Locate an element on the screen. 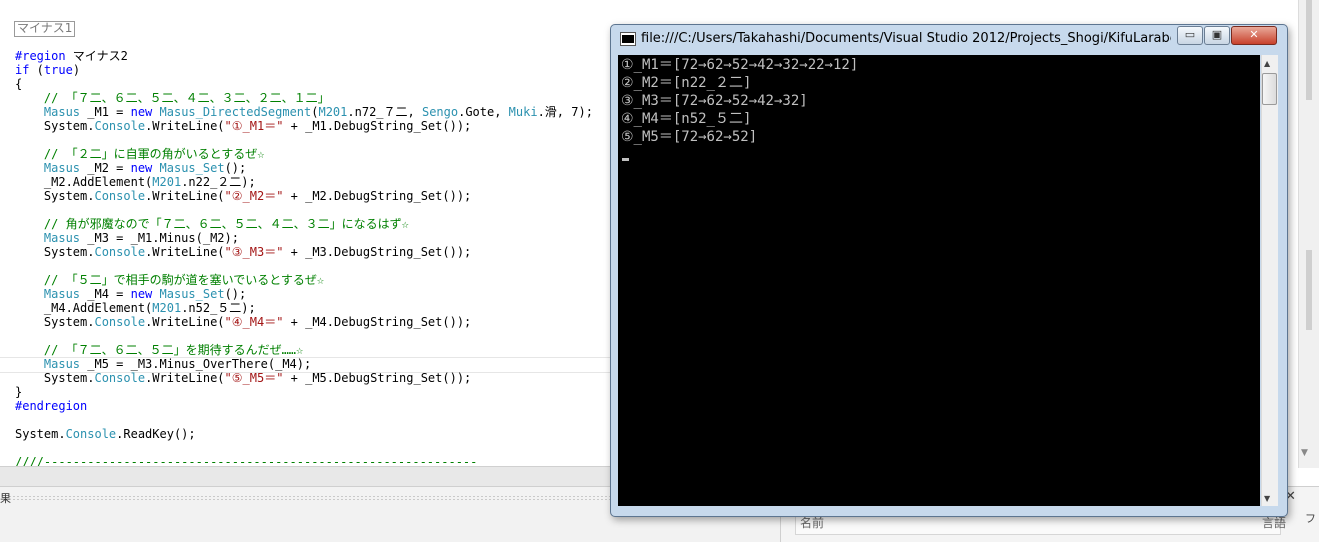 The width and height of the screenshot is (1319, 542). collapsed-region-marker: マイナス1 is located at coordinates (45, 29).